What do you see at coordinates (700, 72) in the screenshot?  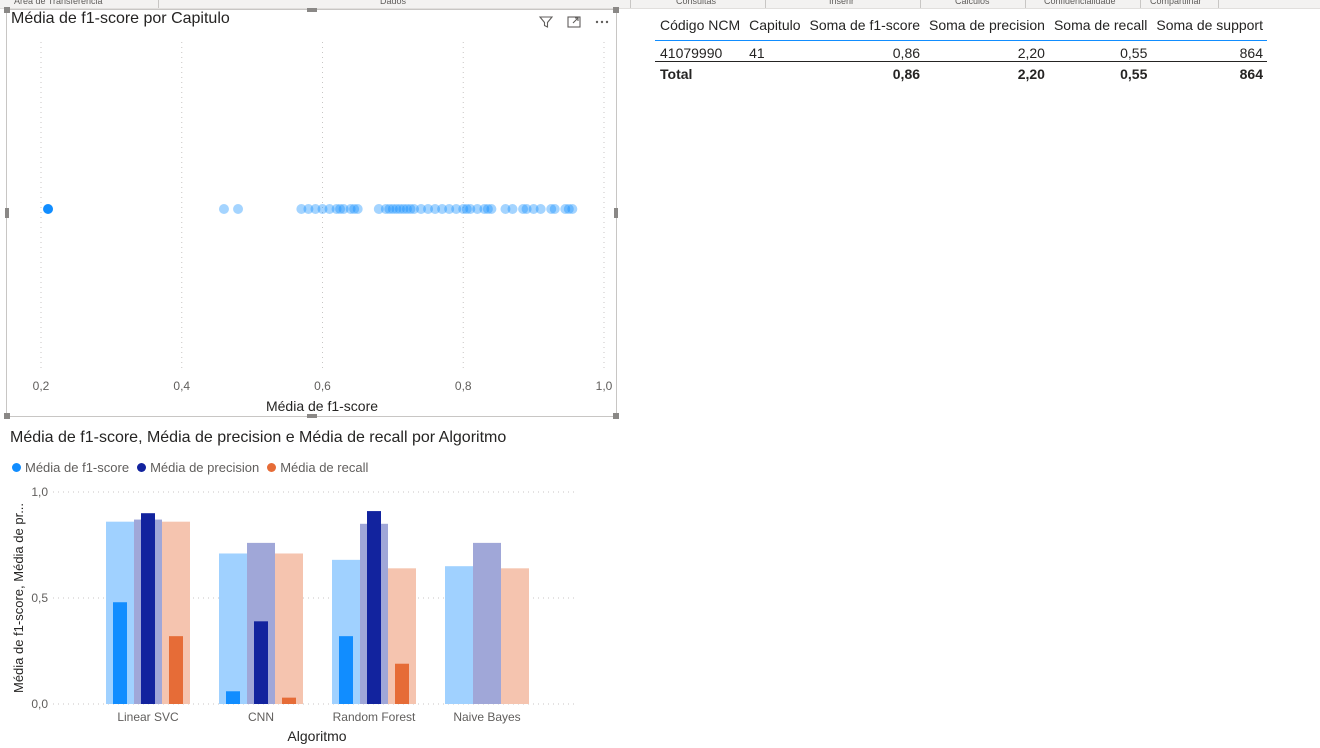 I see `total-label: Total` at bounding box center [700, 72].